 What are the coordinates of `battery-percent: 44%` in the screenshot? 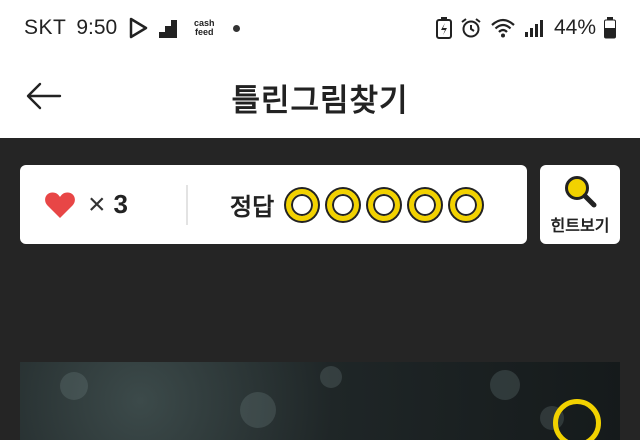 It's located at (574, 27).